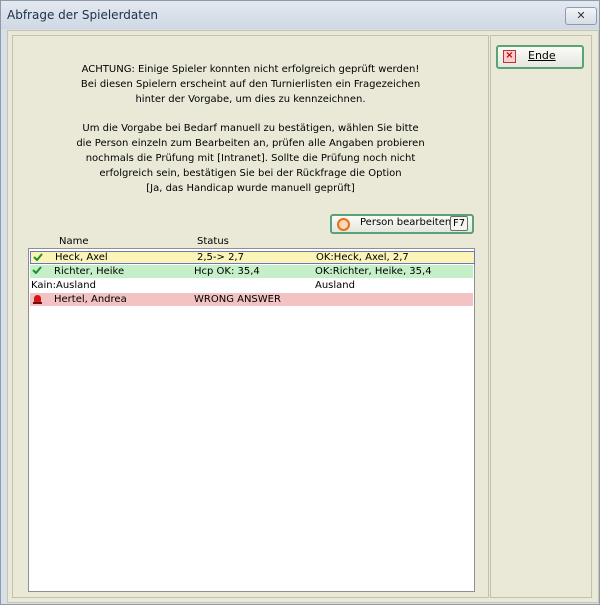 Image resolution: width=600 pixels, height=605 pixels. I want to click on close-button: ✕, so click(581, 16).